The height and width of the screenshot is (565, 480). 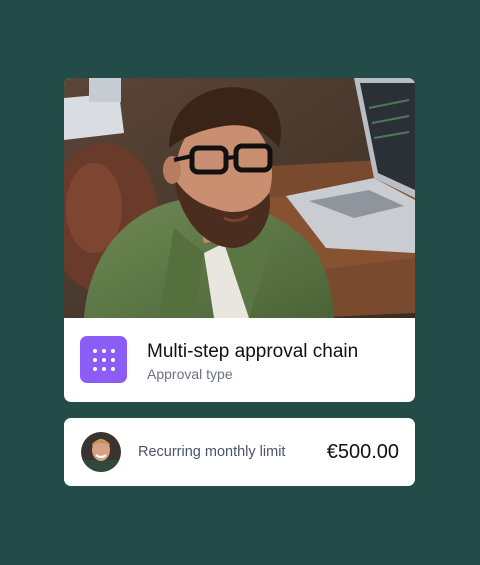 What do you see at coordinates (362, 452) in the screenshot?
I see `limit-amount: €500.00` at bounding box center [362, 452].